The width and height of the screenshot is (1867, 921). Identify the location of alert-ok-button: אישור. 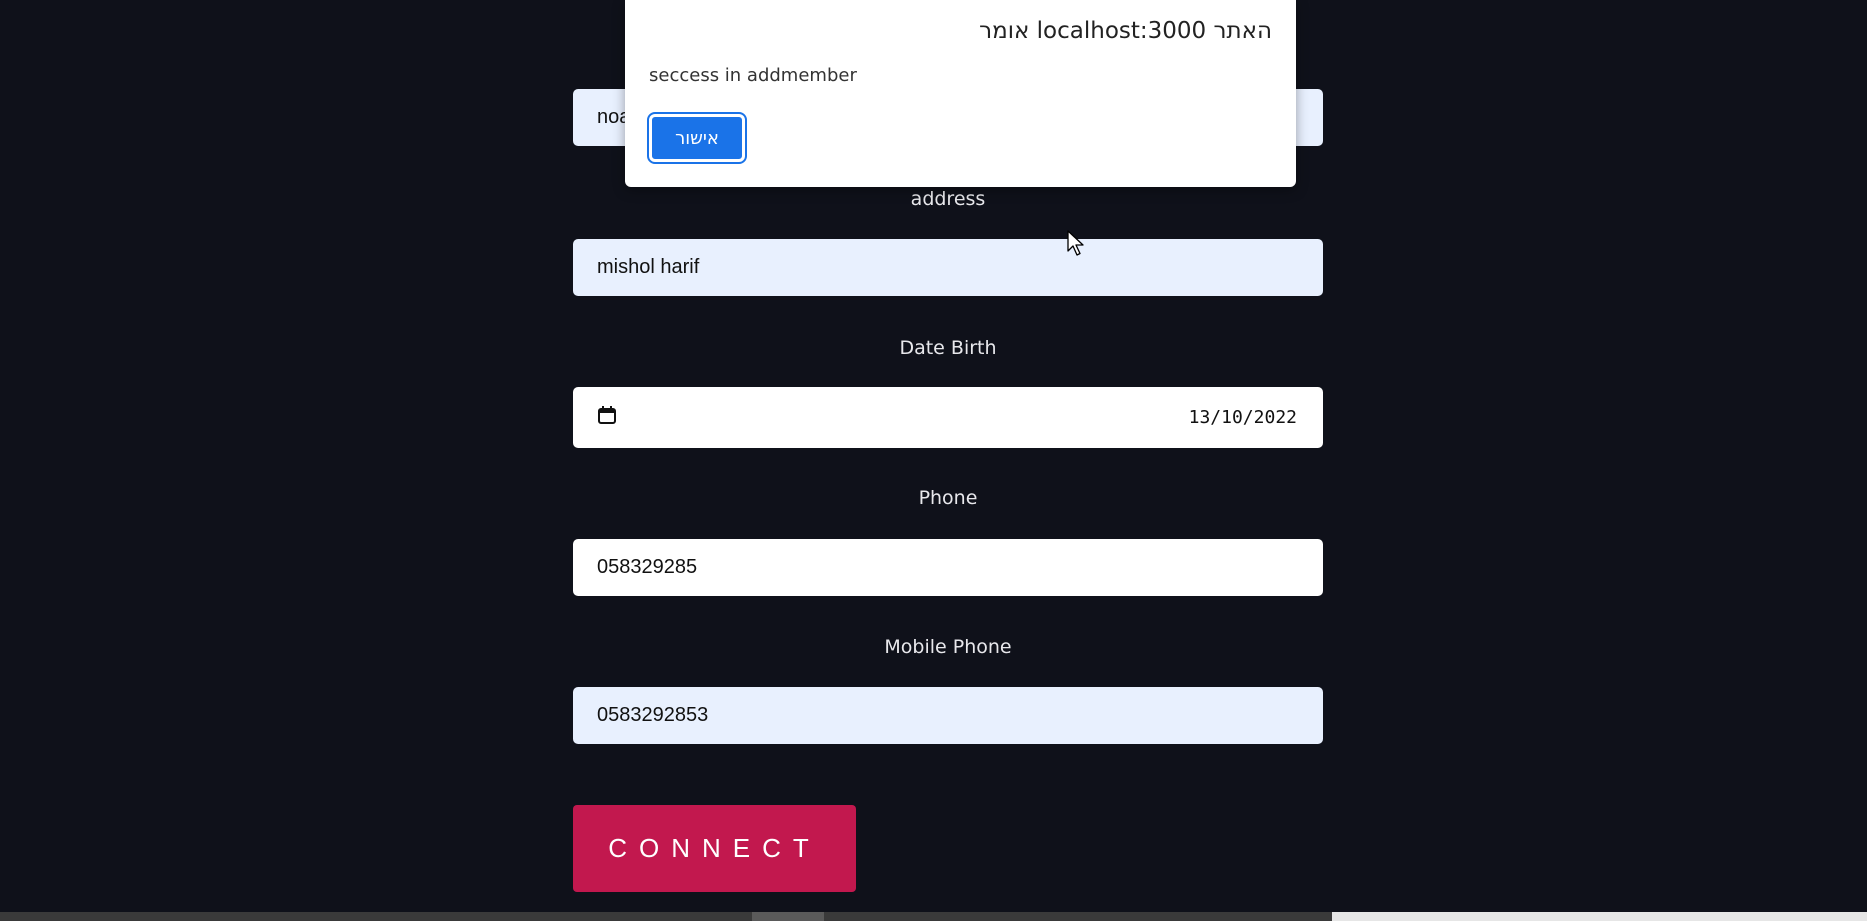
(697, 138).